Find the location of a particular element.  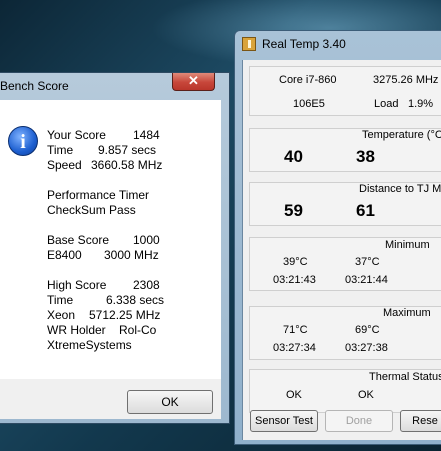

maximum-panel: Maximum 71°C 69°C 03:27:34 03:27:38 is located at coordinates (345, 333).